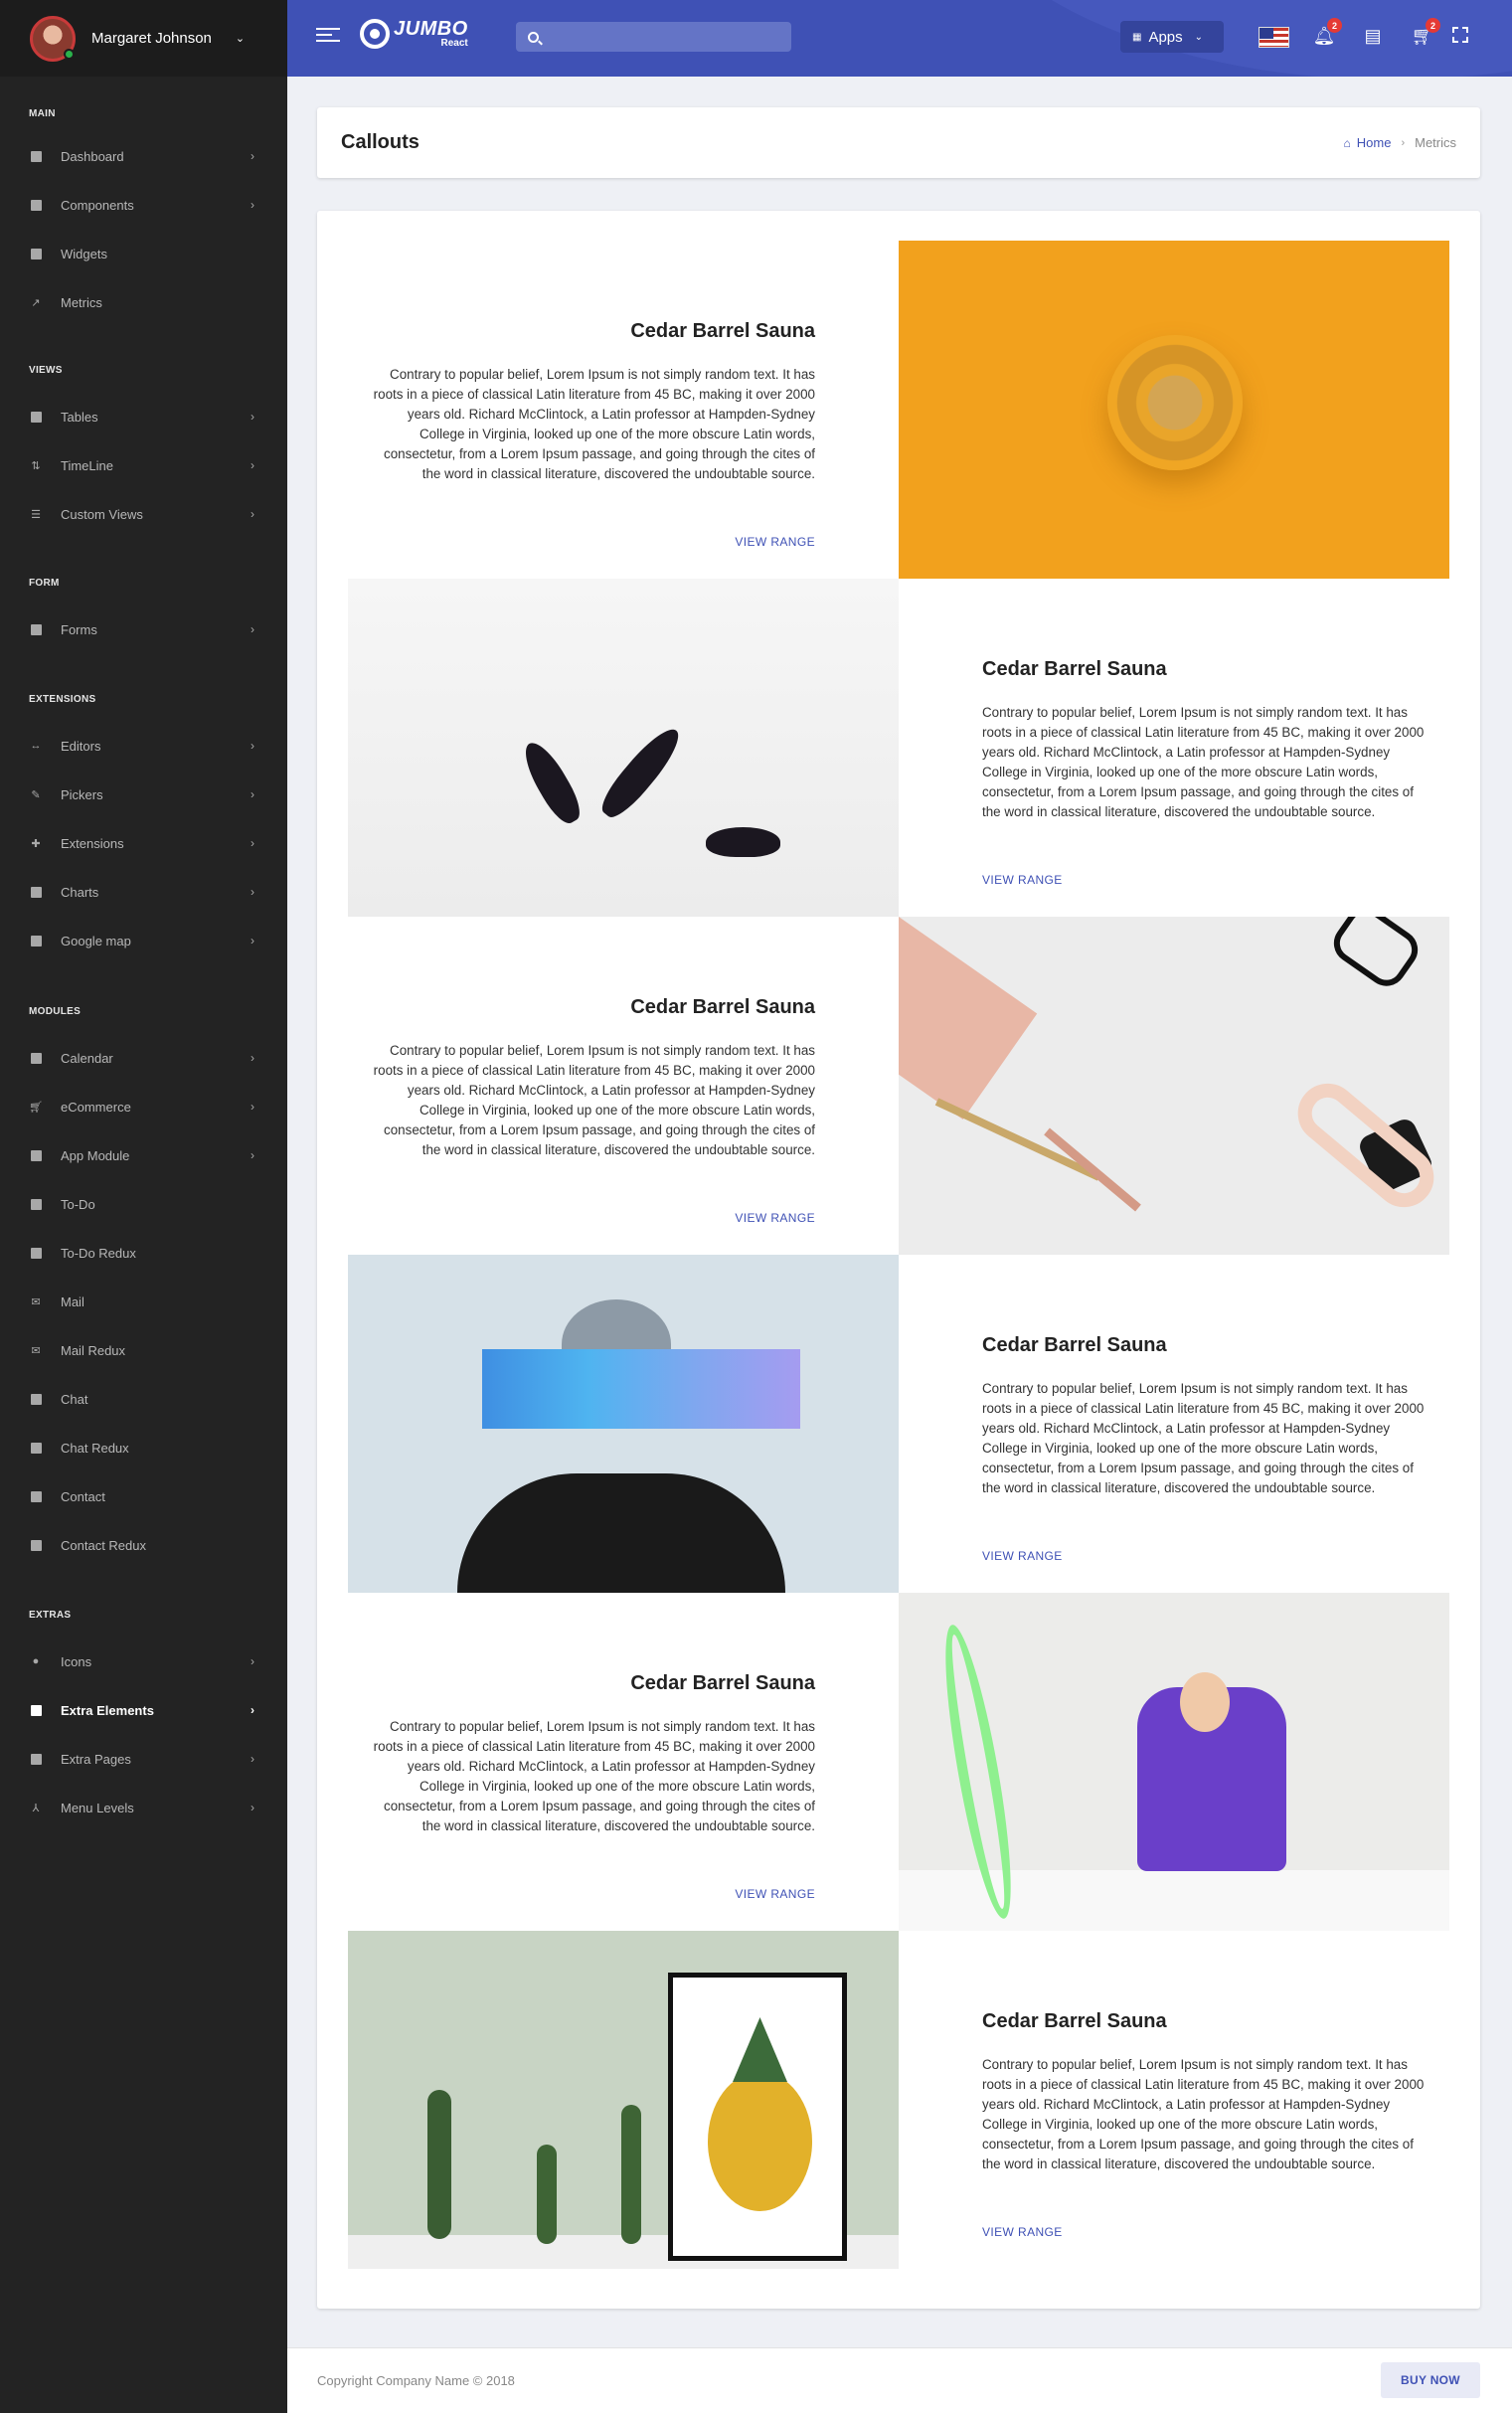  I want to click on sidebar-item-google-map: Google map ›, so click(143, 940).